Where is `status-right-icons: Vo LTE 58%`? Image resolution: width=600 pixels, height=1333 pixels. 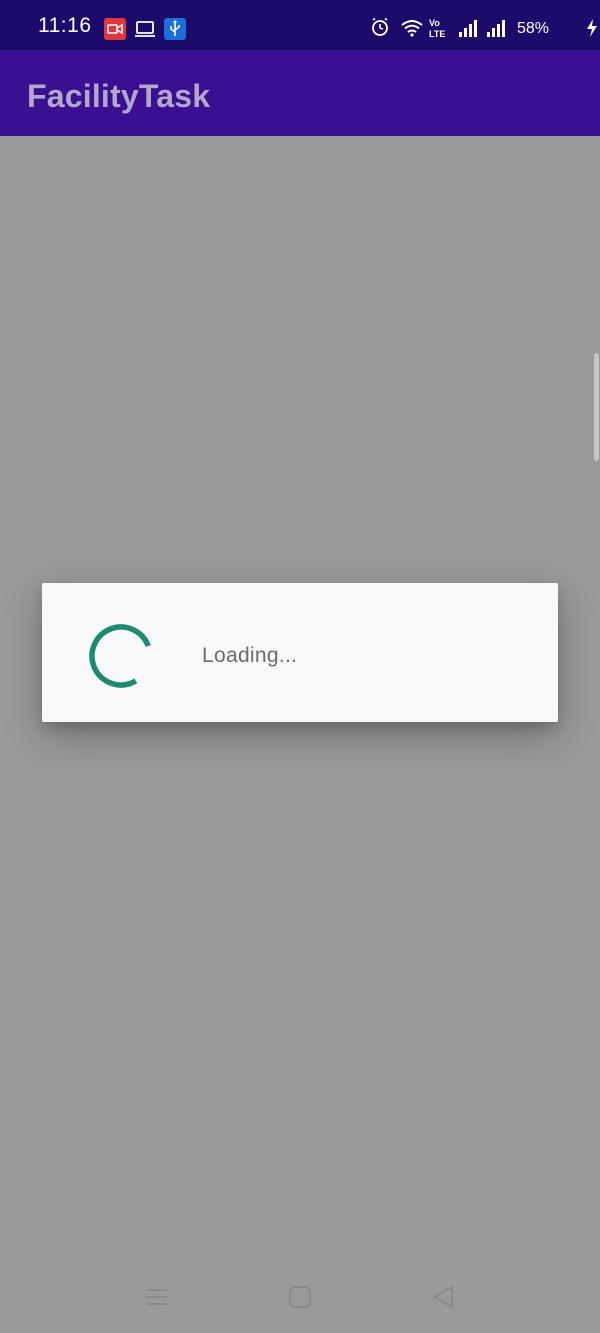
status-right-icons: Vo LTE 58% is located at coordinates (480, 25).